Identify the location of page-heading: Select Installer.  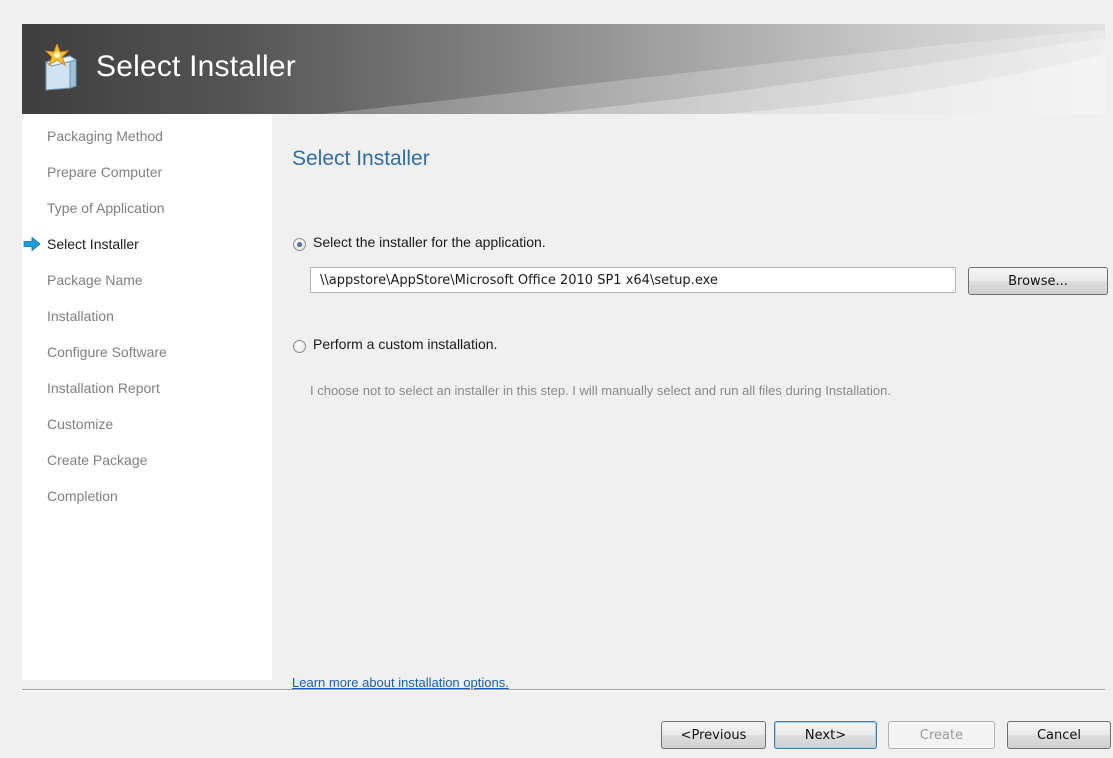
(361, 158).